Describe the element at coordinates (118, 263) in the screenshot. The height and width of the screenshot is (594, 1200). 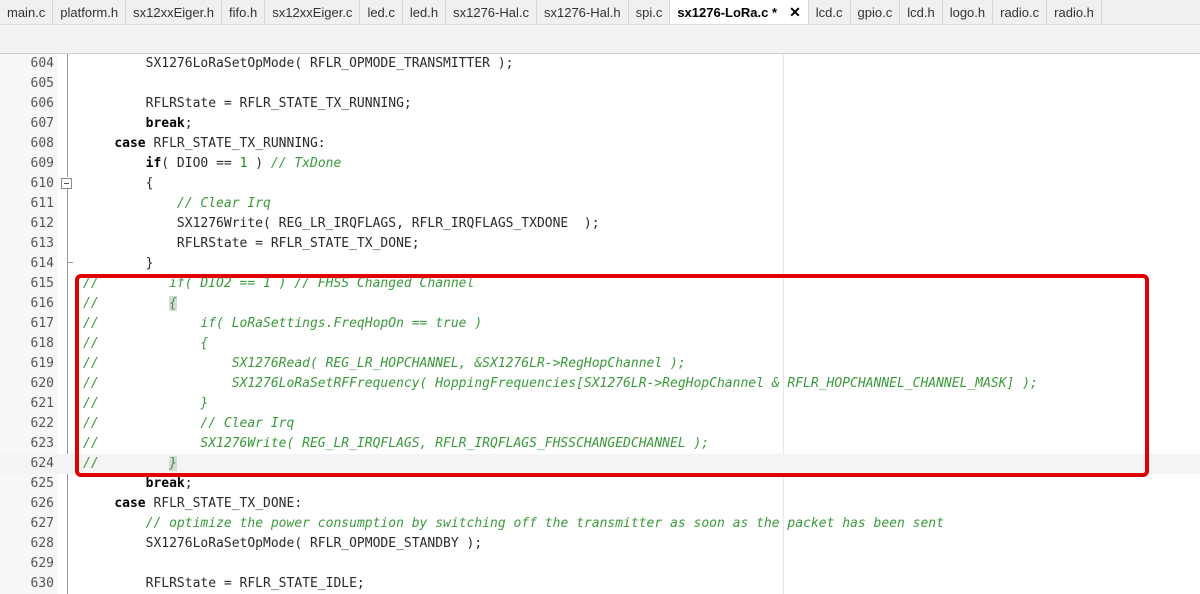
I see `code-token: }` at that location.